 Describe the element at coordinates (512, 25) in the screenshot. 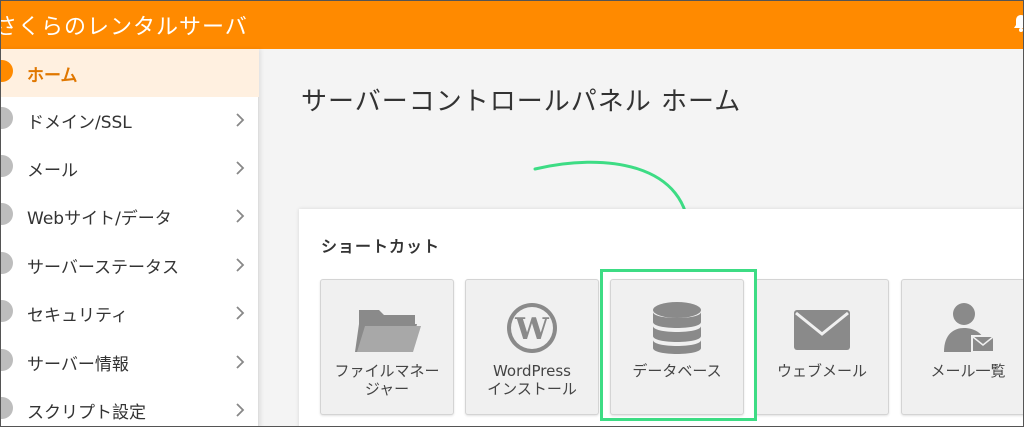

I see `top-header: さくらのレンタルサーバ` at that location.